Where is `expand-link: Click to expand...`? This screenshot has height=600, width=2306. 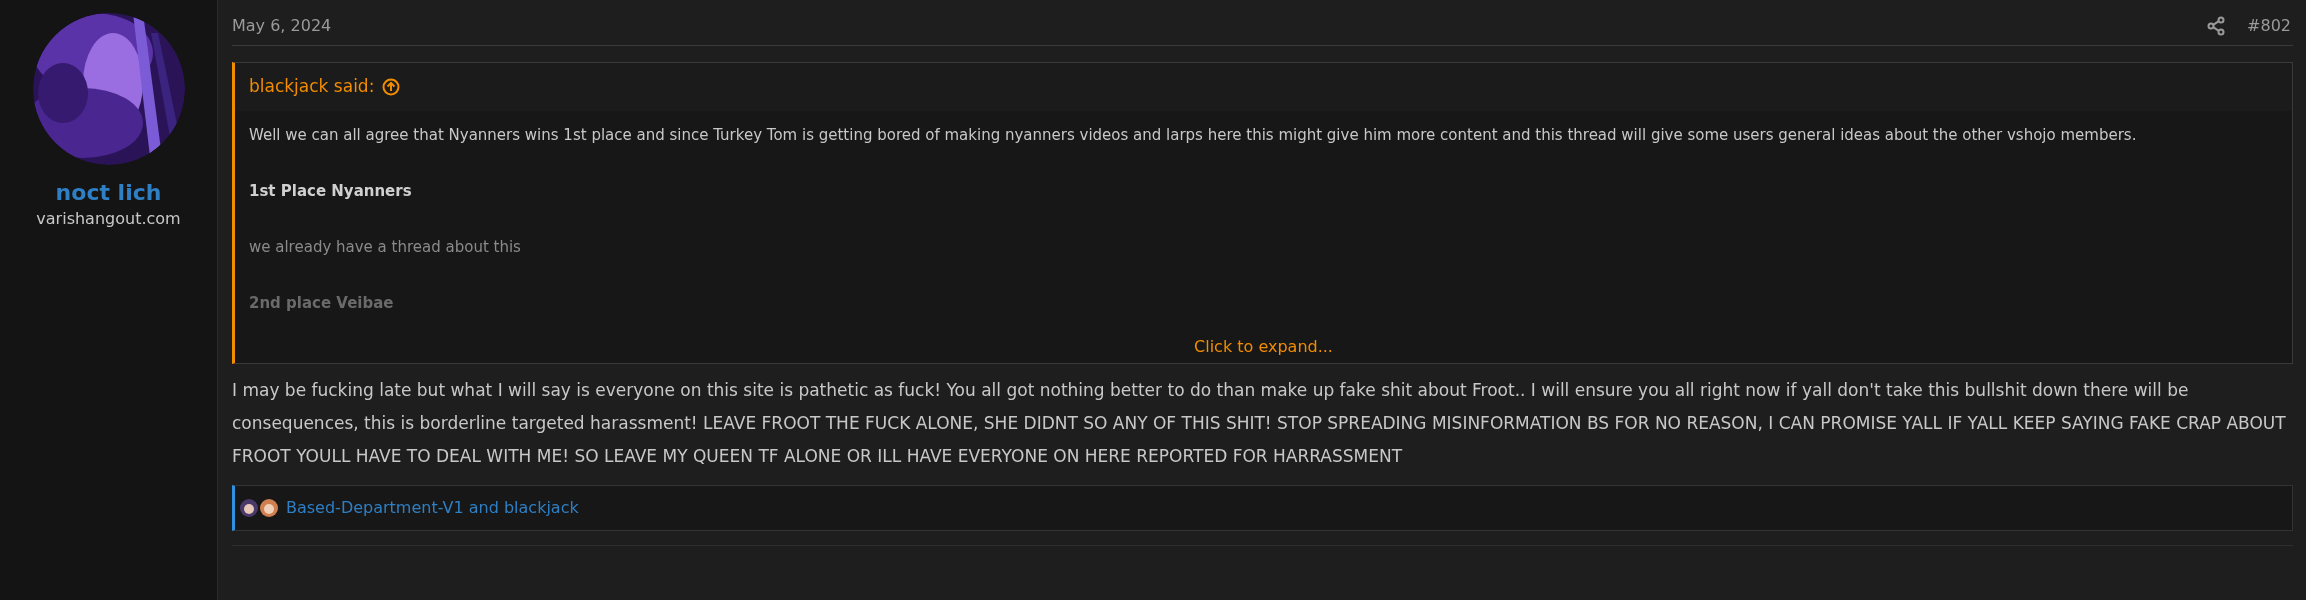 expand-link: Click to expand... is located at coordinates (1263, 347).